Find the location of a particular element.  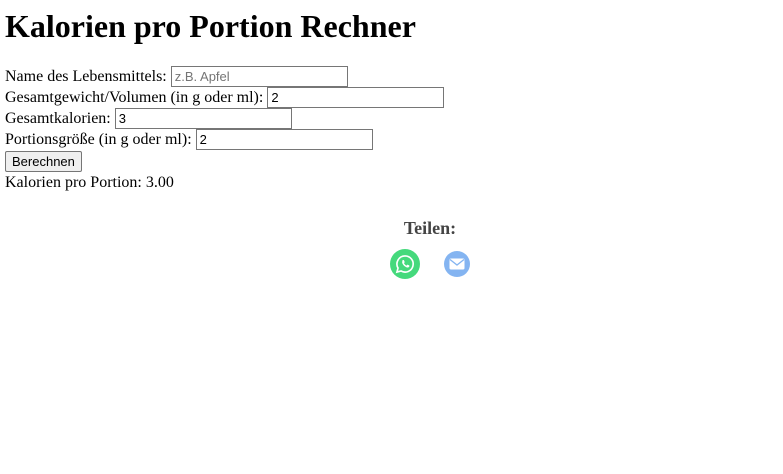

food-name-label: Name des Lebensmittels: is located at coordinates (86, 76).